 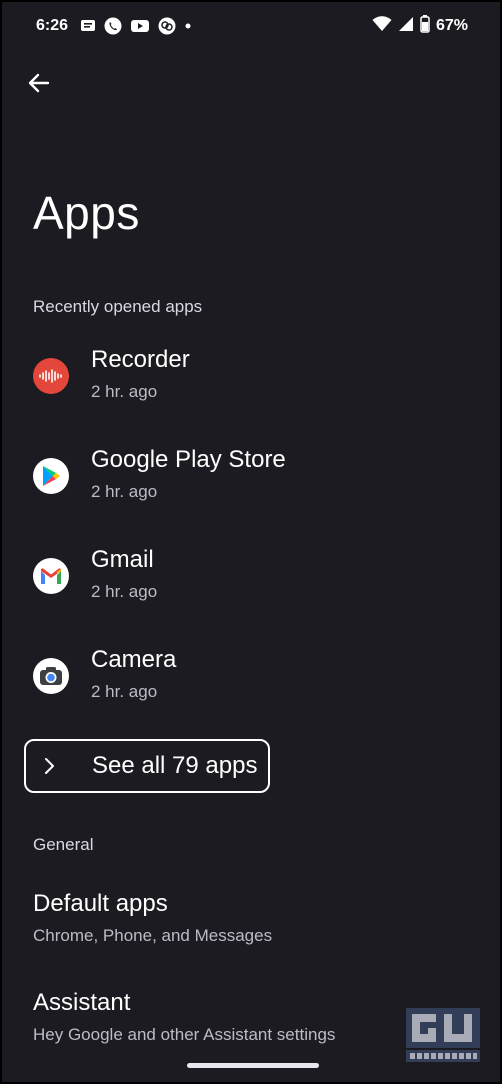 I want to click on list-item-recorder: Recorder 2 hr. ago, so click(x=251, y=380).